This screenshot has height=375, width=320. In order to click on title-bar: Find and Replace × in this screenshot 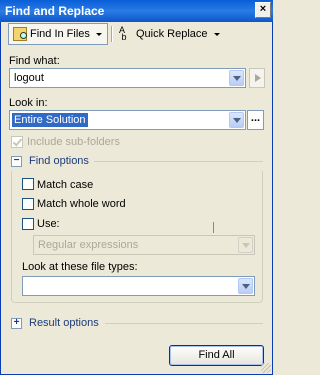, I will do `click(136, 11)`.